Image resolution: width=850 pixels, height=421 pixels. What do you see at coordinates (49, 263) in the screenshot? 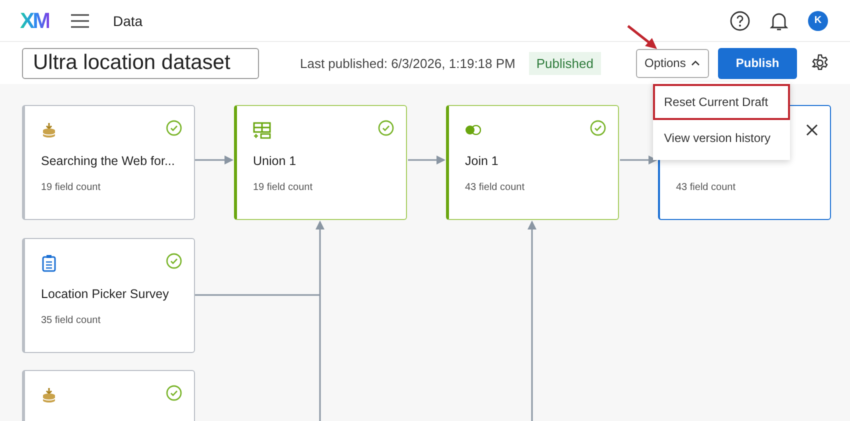
I see `clipboard-icon` at bounding box center [49, 263].